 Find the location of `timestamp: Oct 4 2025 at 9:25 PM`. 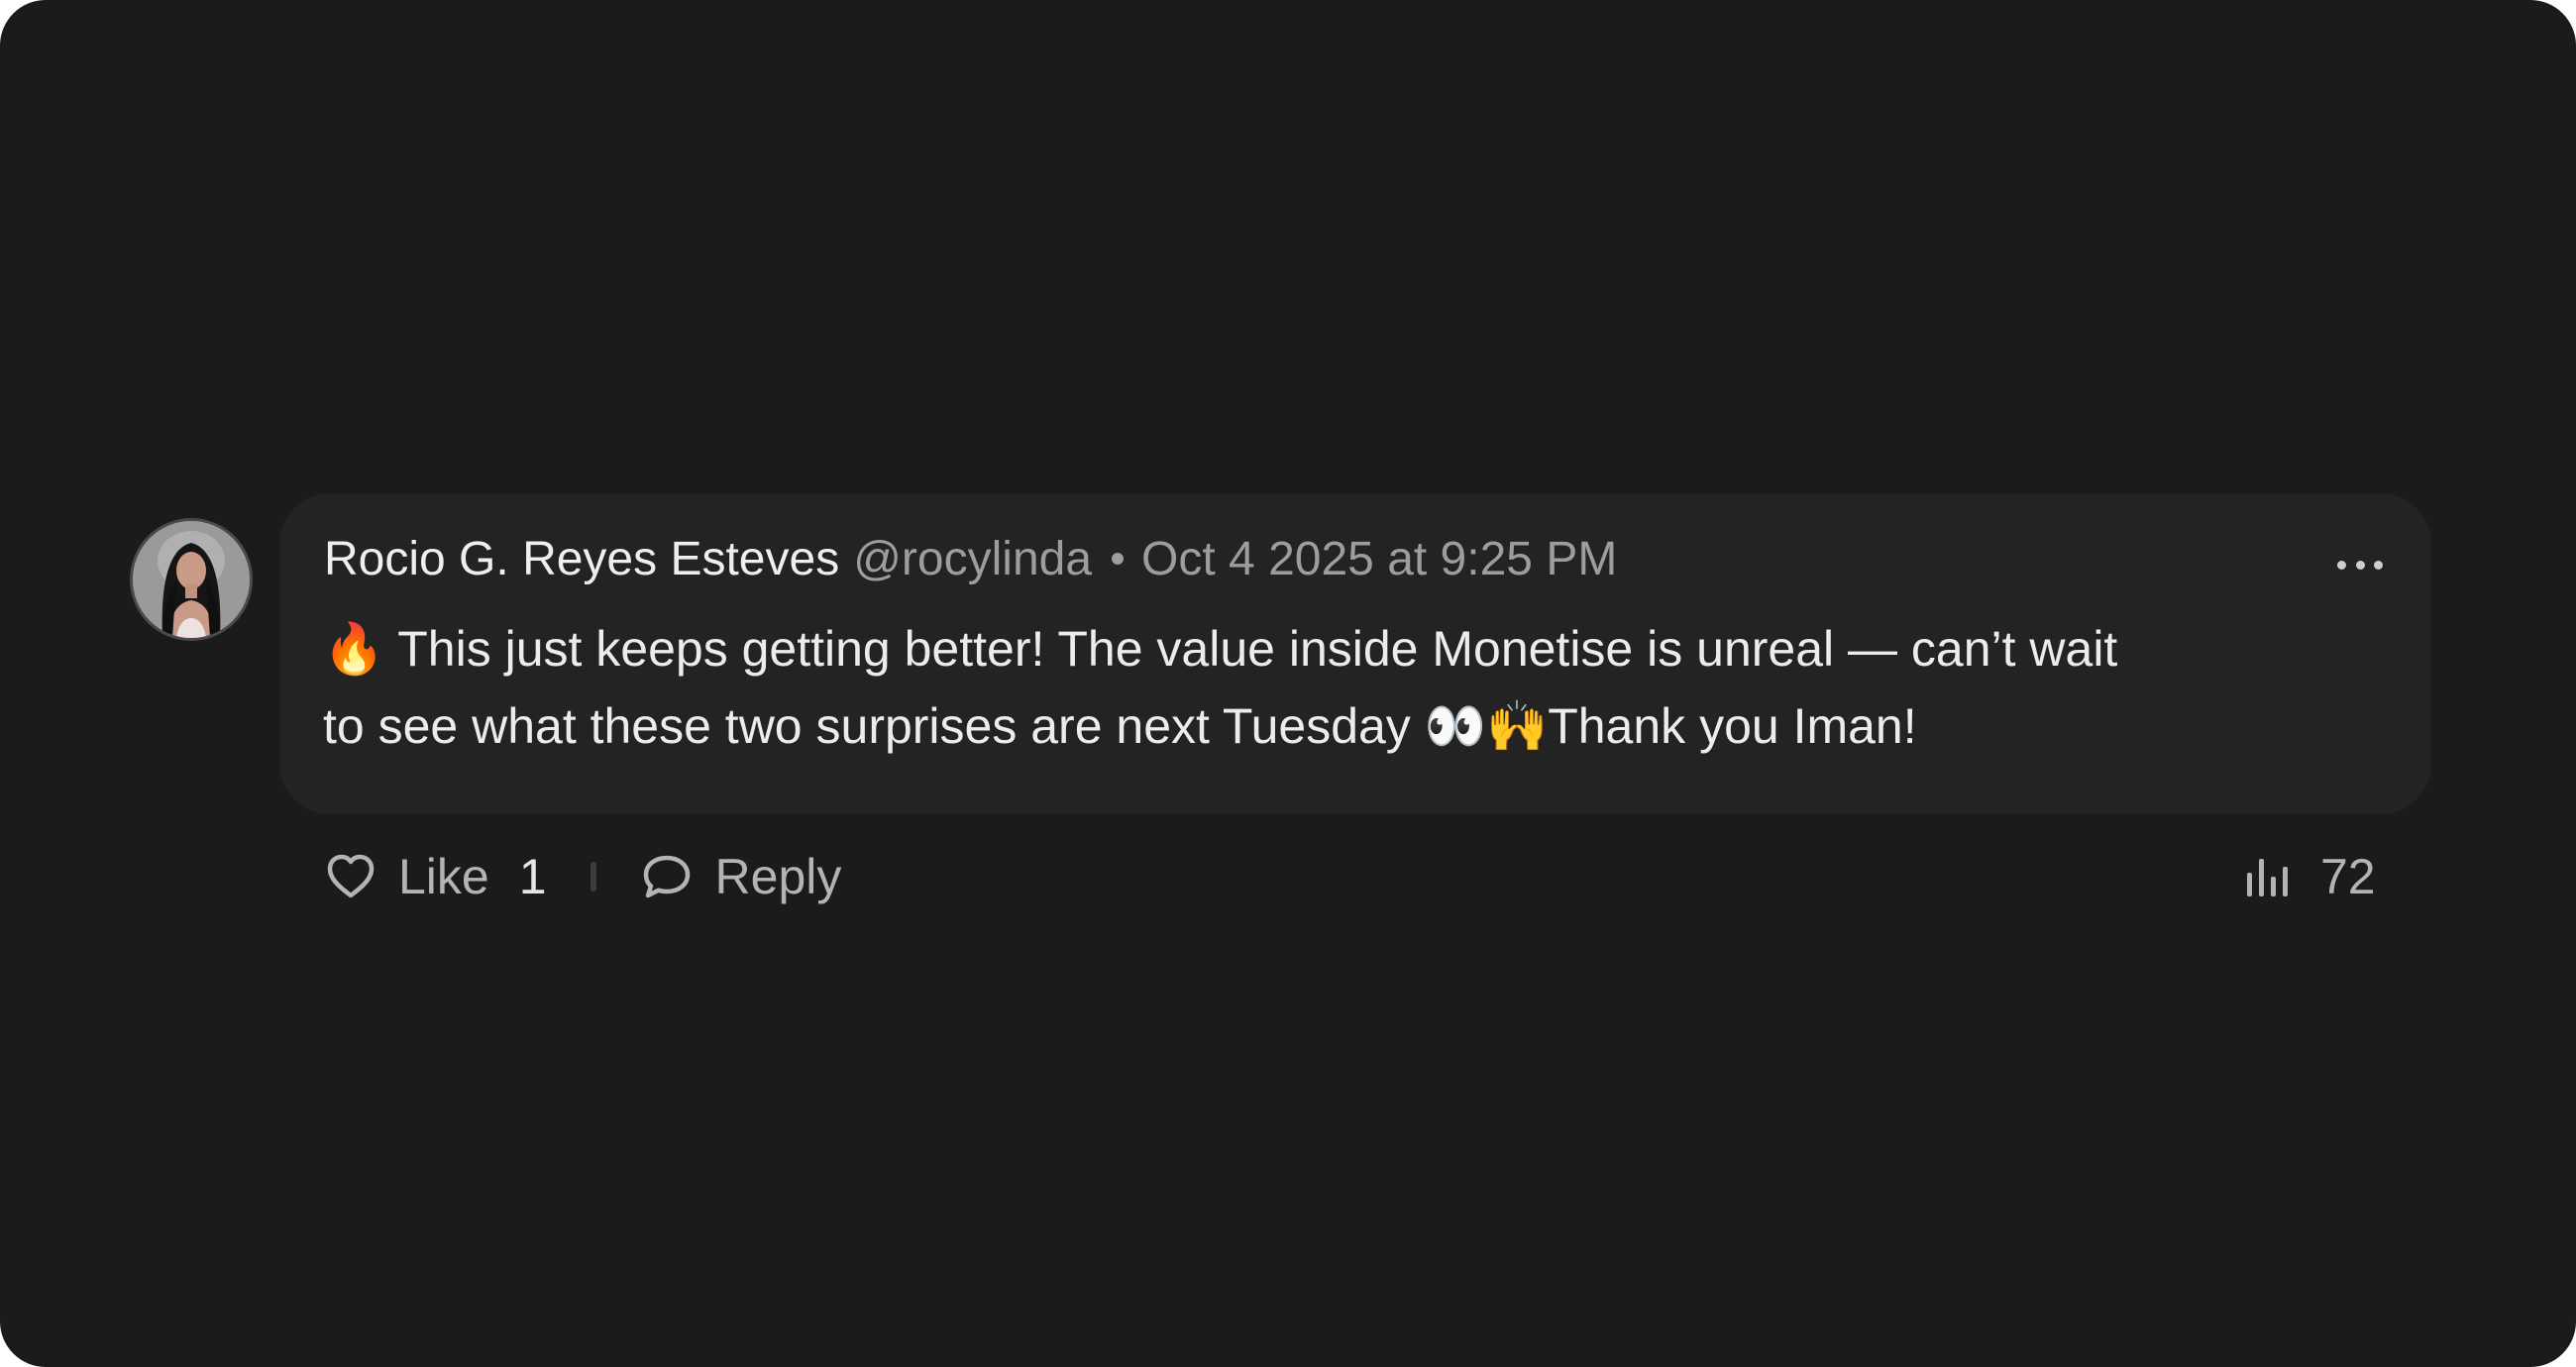

timestamp: Oct 4 2025 at 9:25 PM is located at coordinates (1379, 559).